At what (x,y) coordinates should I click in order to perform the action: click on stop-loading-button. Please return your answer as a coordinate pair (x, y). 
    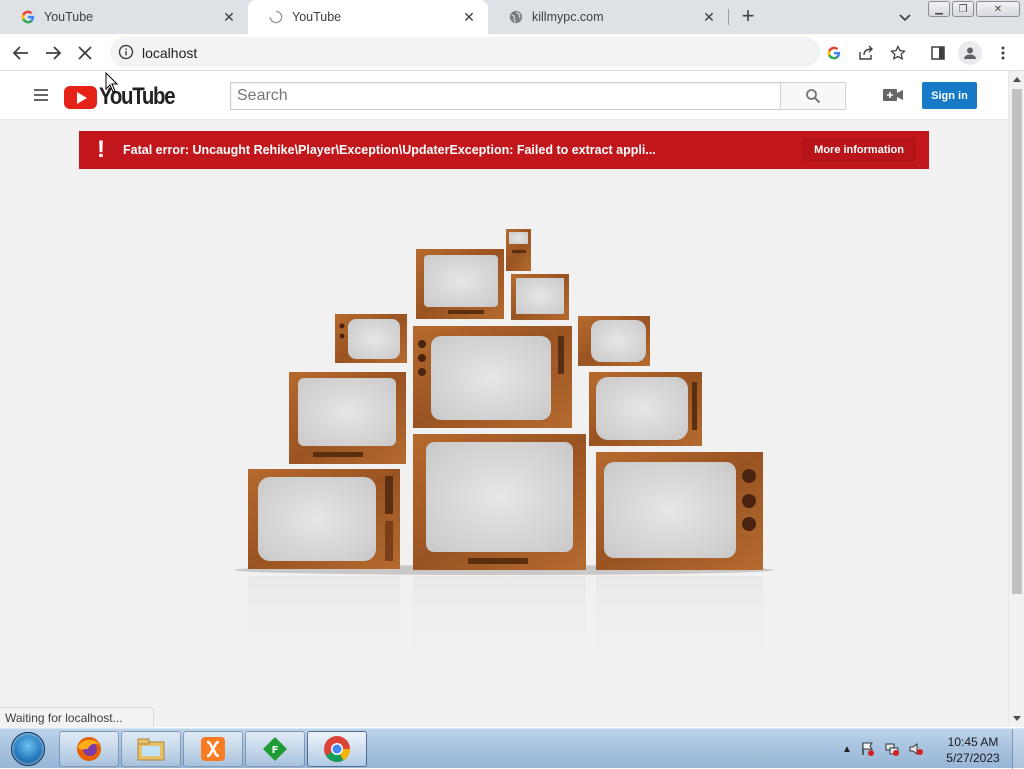
    Looking at the image, I should click on (85, 53).